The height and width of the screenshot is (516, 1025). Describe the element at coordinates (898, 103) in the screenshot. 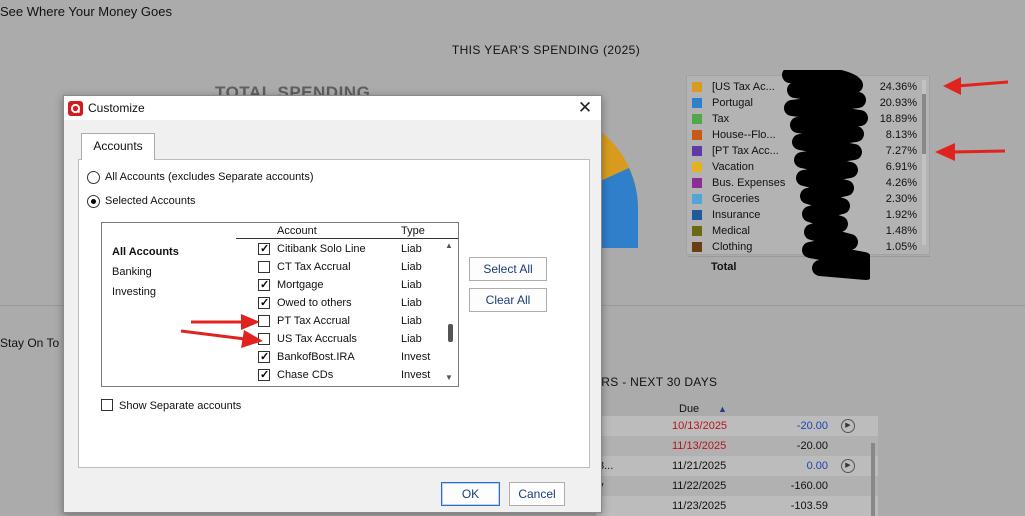

I see `legend-pct: 20.93%` at that location.